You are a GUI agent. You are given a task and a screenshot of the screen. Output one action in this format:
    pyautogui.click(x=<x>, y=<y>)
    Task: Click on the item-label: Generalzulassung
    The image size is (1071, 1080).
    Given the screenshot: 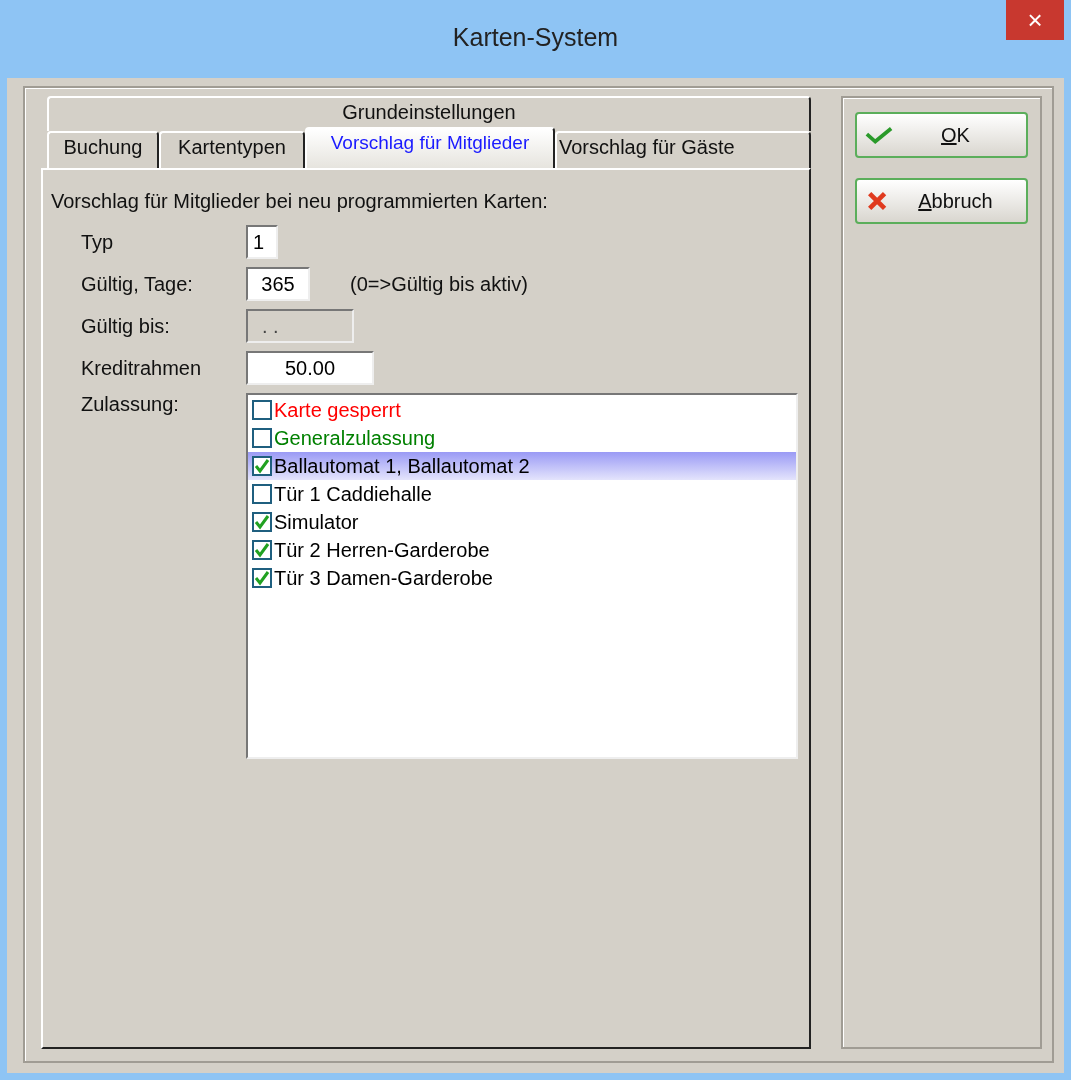 What is the action you would take?
    pyautogui.click(x=355, y=438)
    